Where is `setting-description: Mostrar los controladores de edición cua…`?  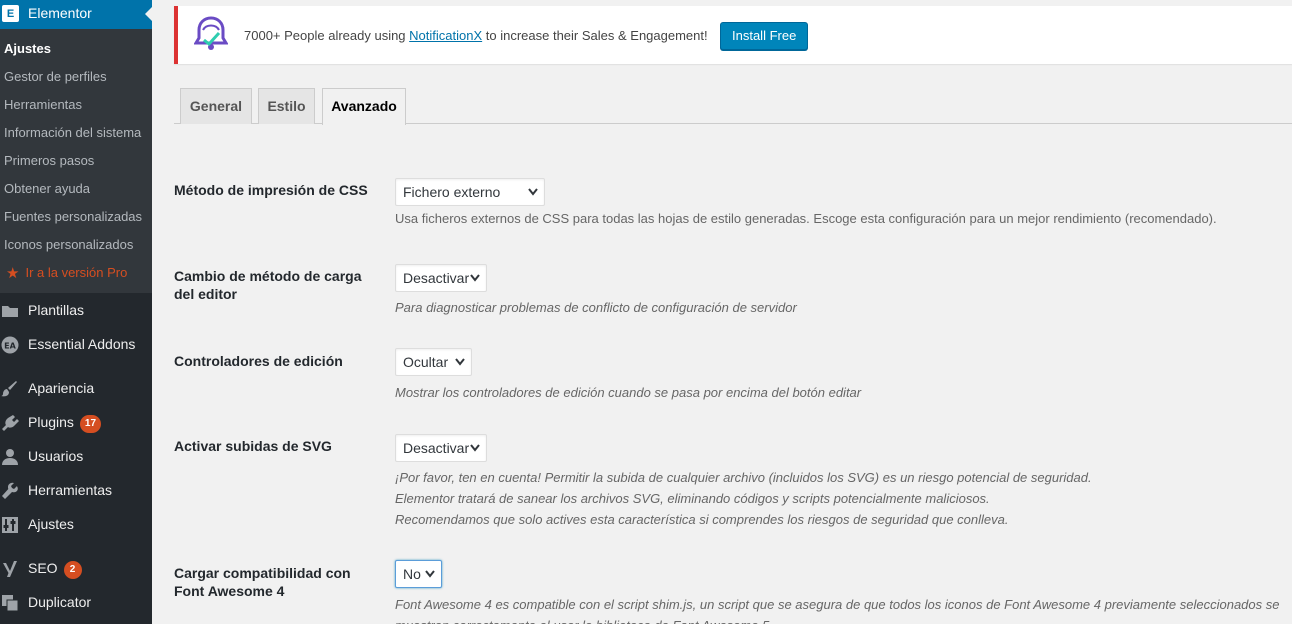
setting-description: Mostrar los controladores de edición cua… is located at coordinates (628, 392).